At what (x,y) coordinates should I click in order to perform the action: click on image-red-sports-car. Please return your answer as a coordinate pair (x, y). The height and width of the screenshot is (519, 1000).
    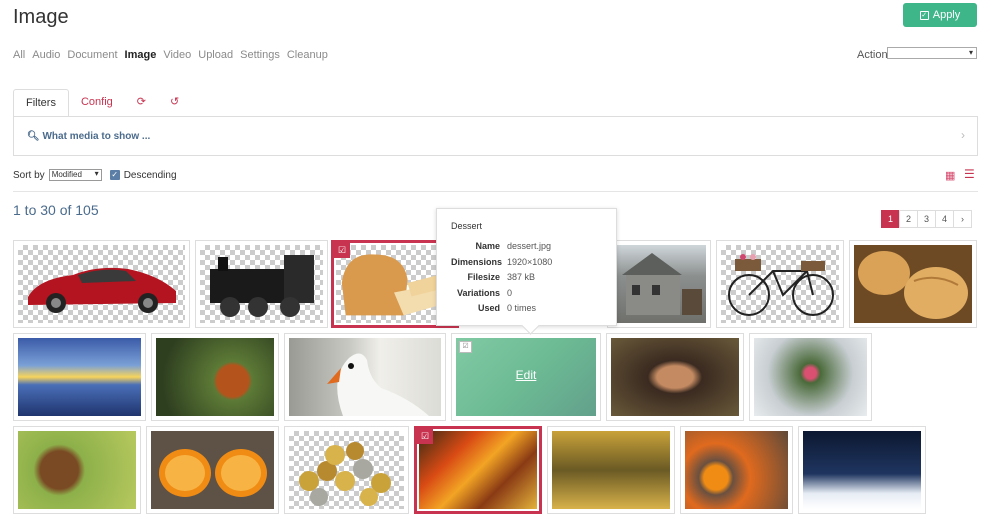
    Looking at the image, I should click on (101, 284).